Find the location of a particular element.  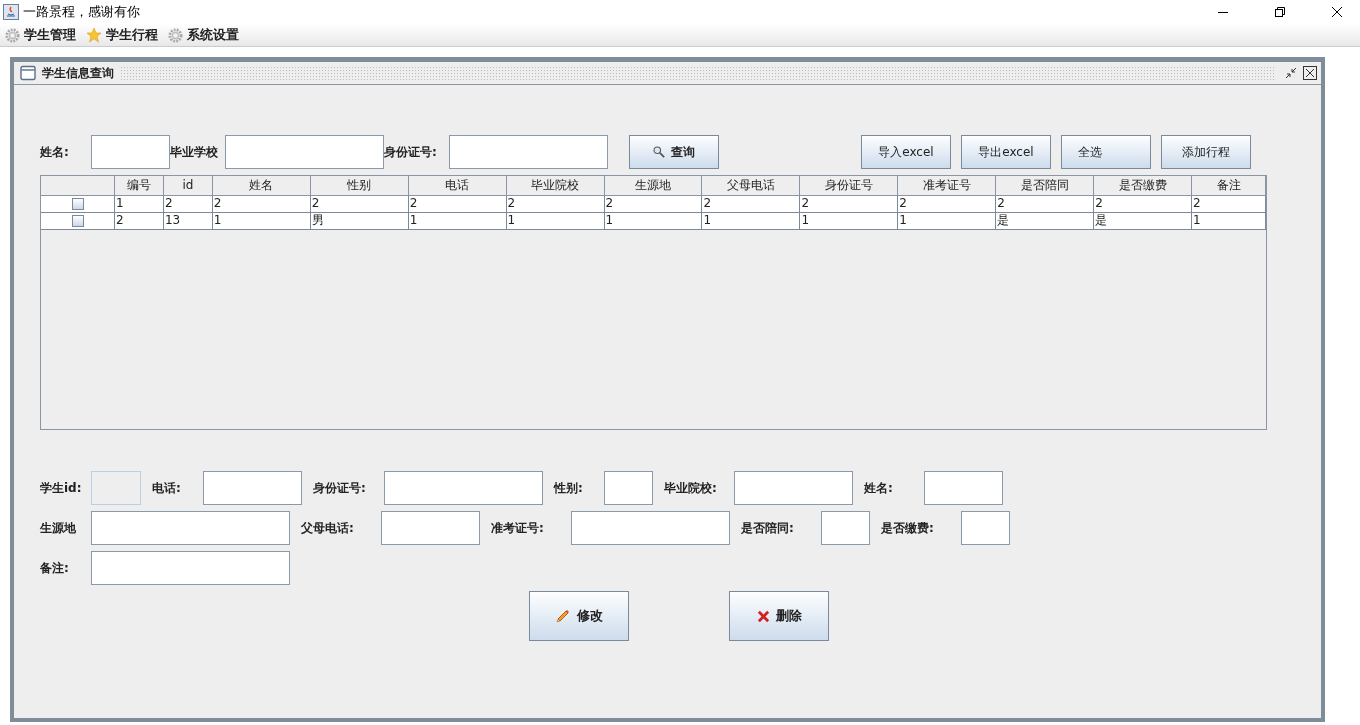

delete-button: 删除 is located at coordinates (779, 616).